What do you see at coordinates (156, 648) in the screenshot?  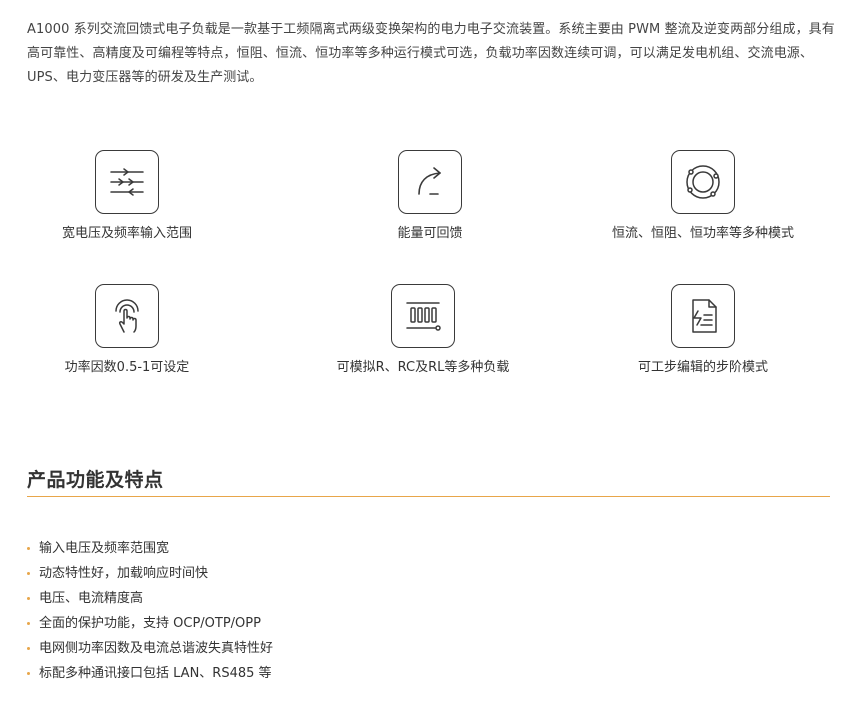 I see `list-item-text: 电网侧功率因数及电流总谐波失真特性好` at bounding box center [156, 648].